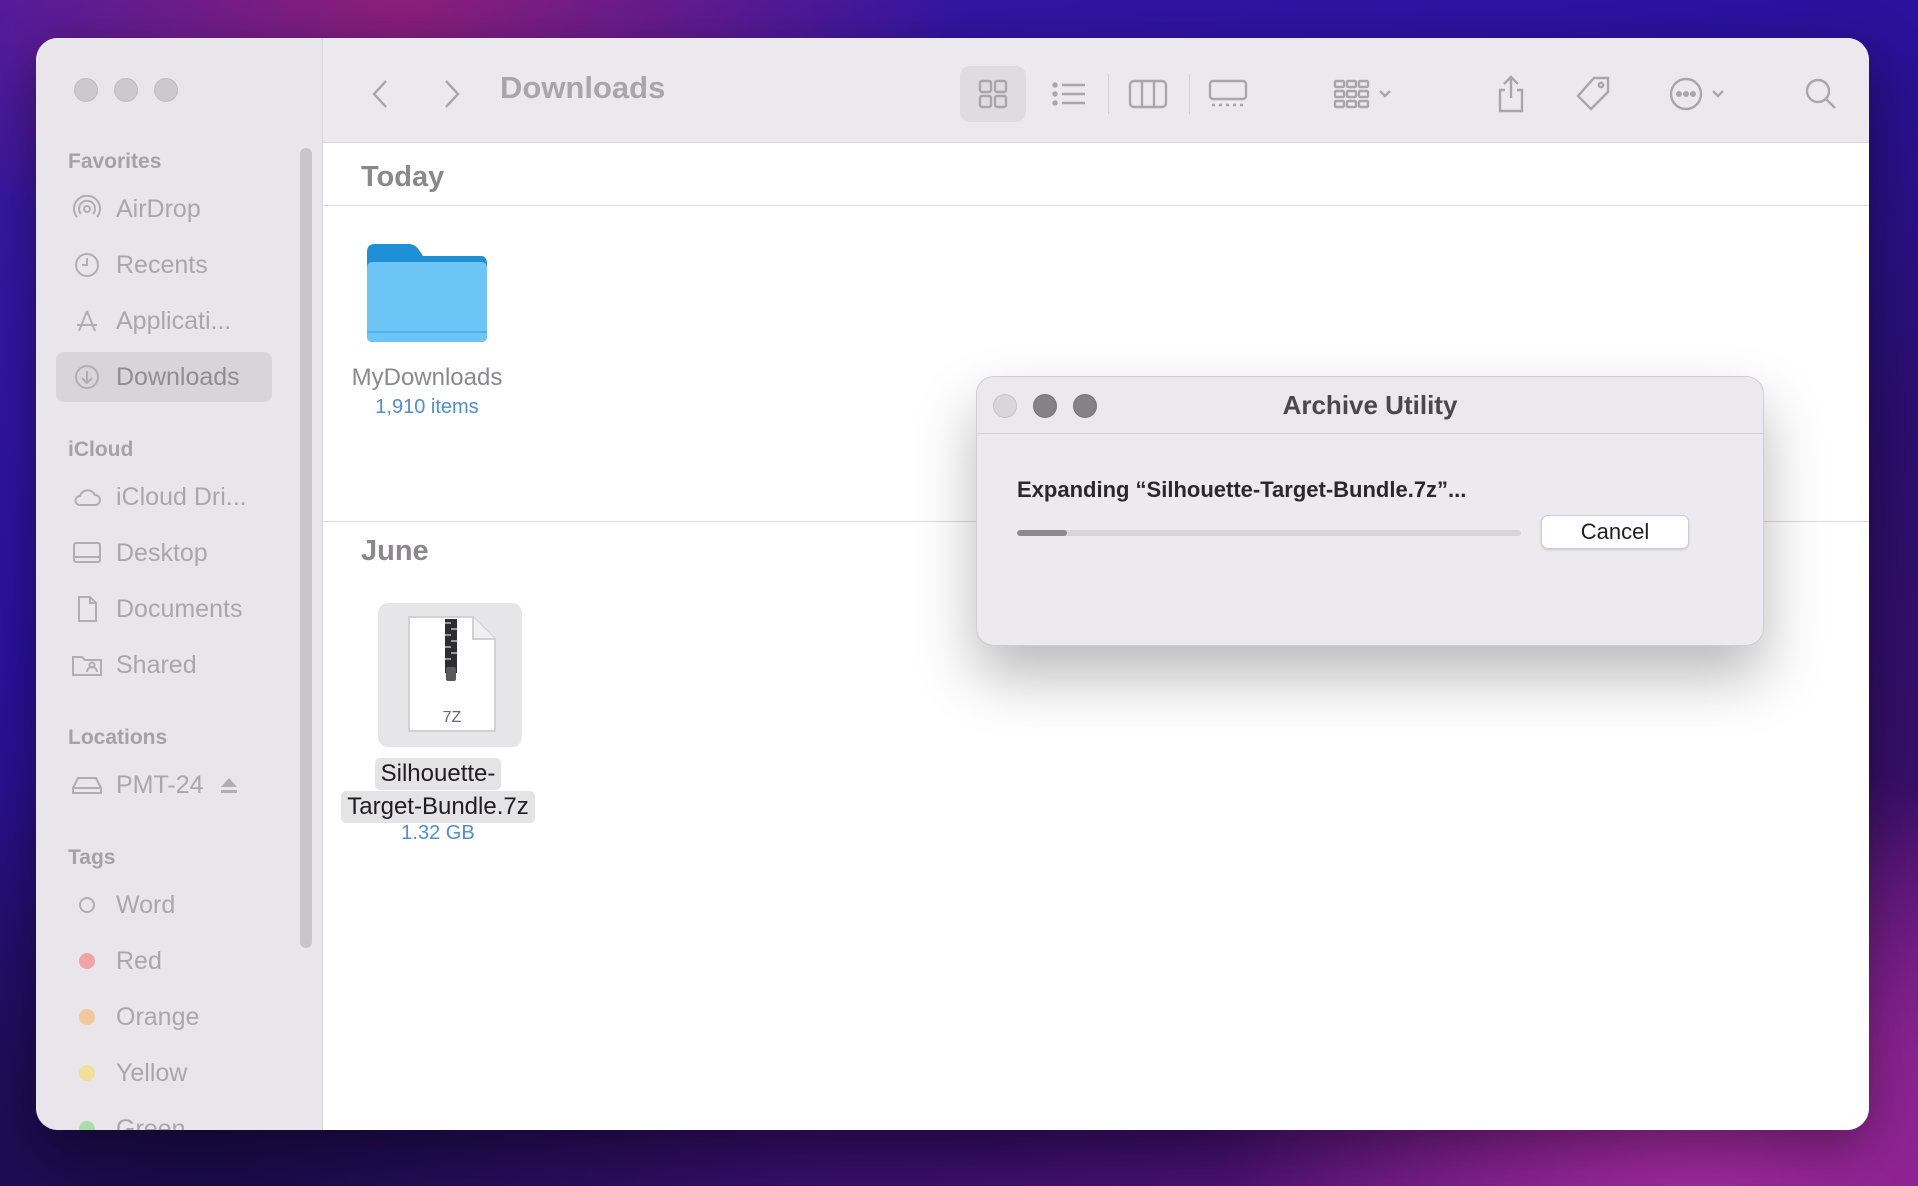 The width and height of the screenshot is (1918, 1186). Describe the element at coordinates (1042, 533) in the screenshot. I see `progress-fill` at that location.